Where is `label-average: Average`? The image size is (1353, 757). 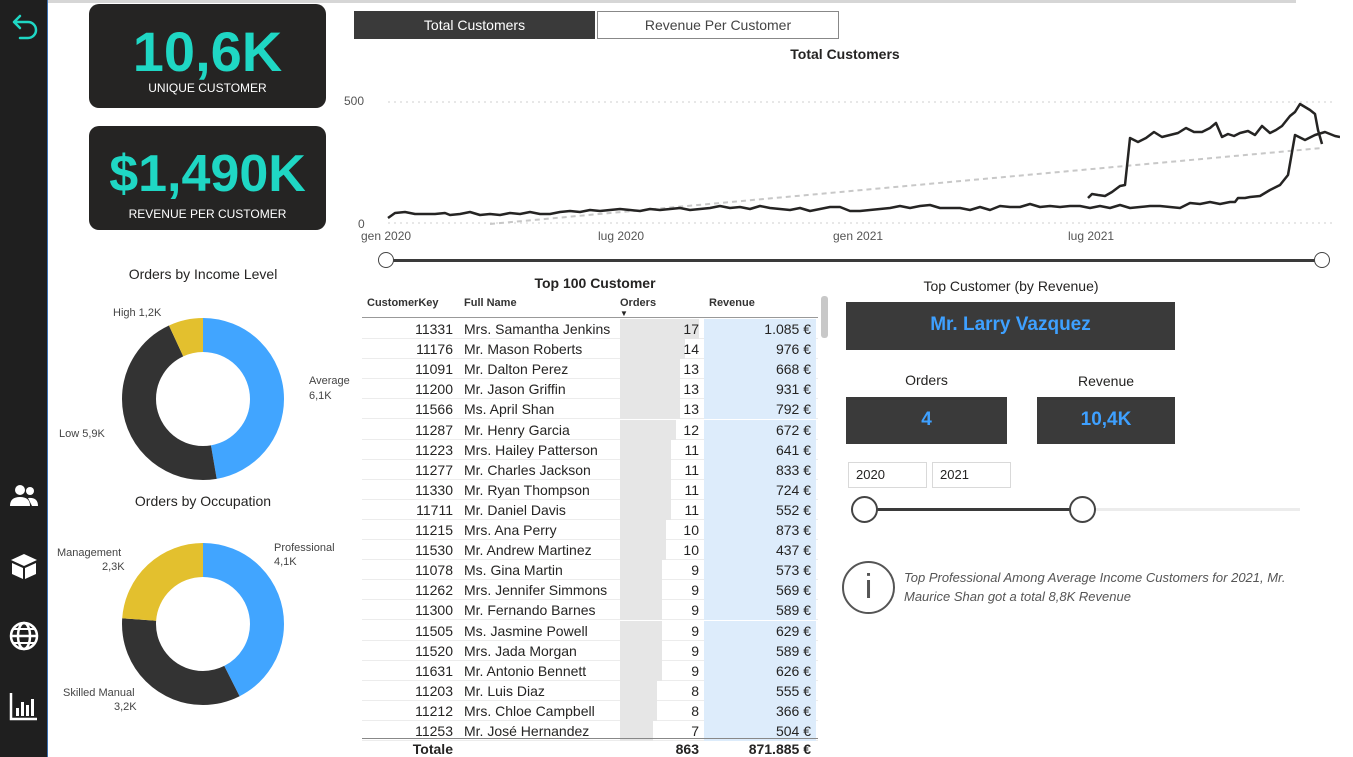 label-average: Average is located at coordinates (329, 381).